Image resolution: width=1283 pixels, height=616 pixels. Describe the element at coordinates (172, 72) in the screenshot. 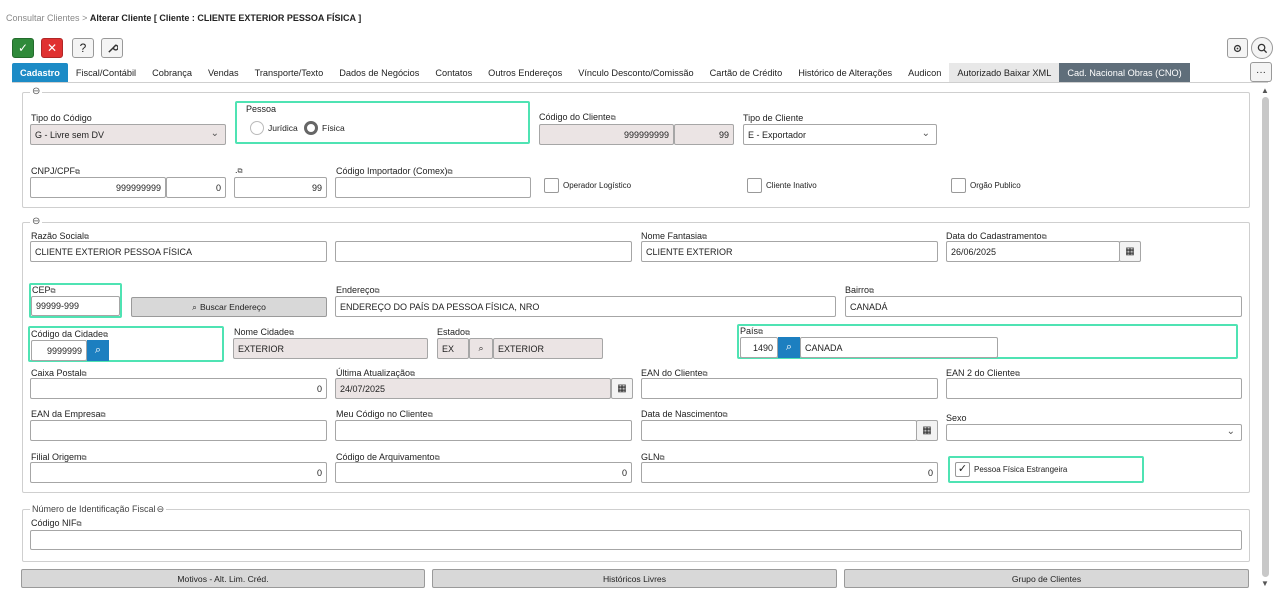

I see `tab-cobranca: Cobrança` at that location.